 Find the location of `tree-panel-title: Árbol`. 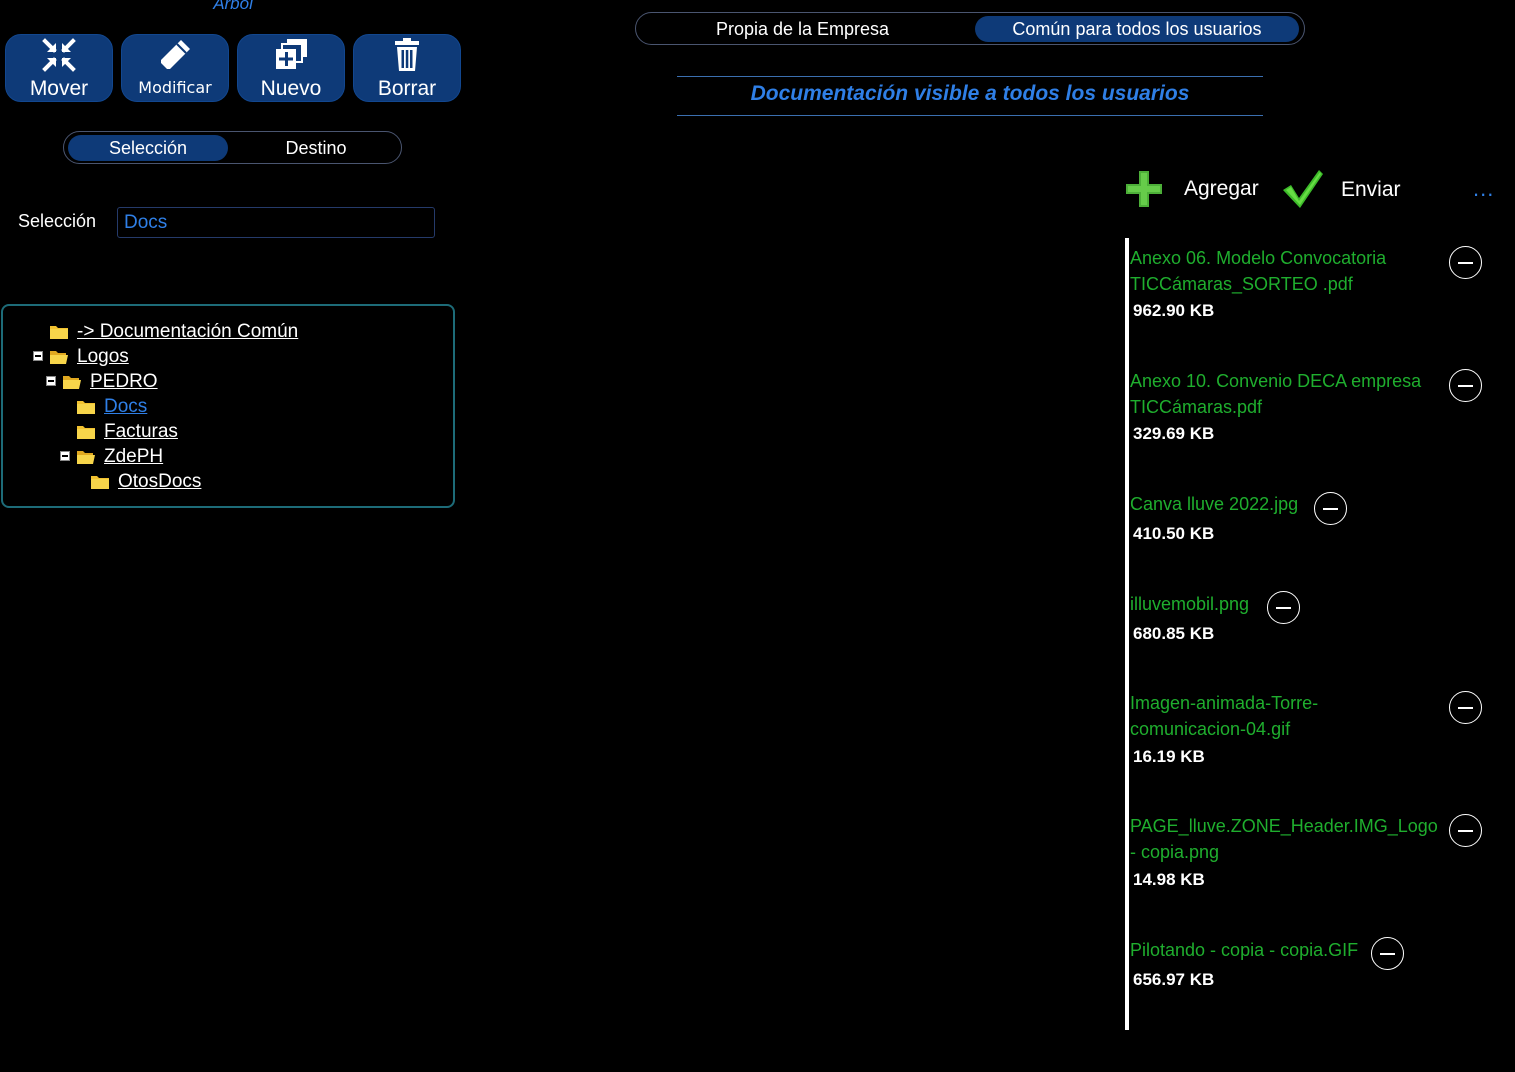

tree-panel-title: Árbol is located at coordinates (233, 6).